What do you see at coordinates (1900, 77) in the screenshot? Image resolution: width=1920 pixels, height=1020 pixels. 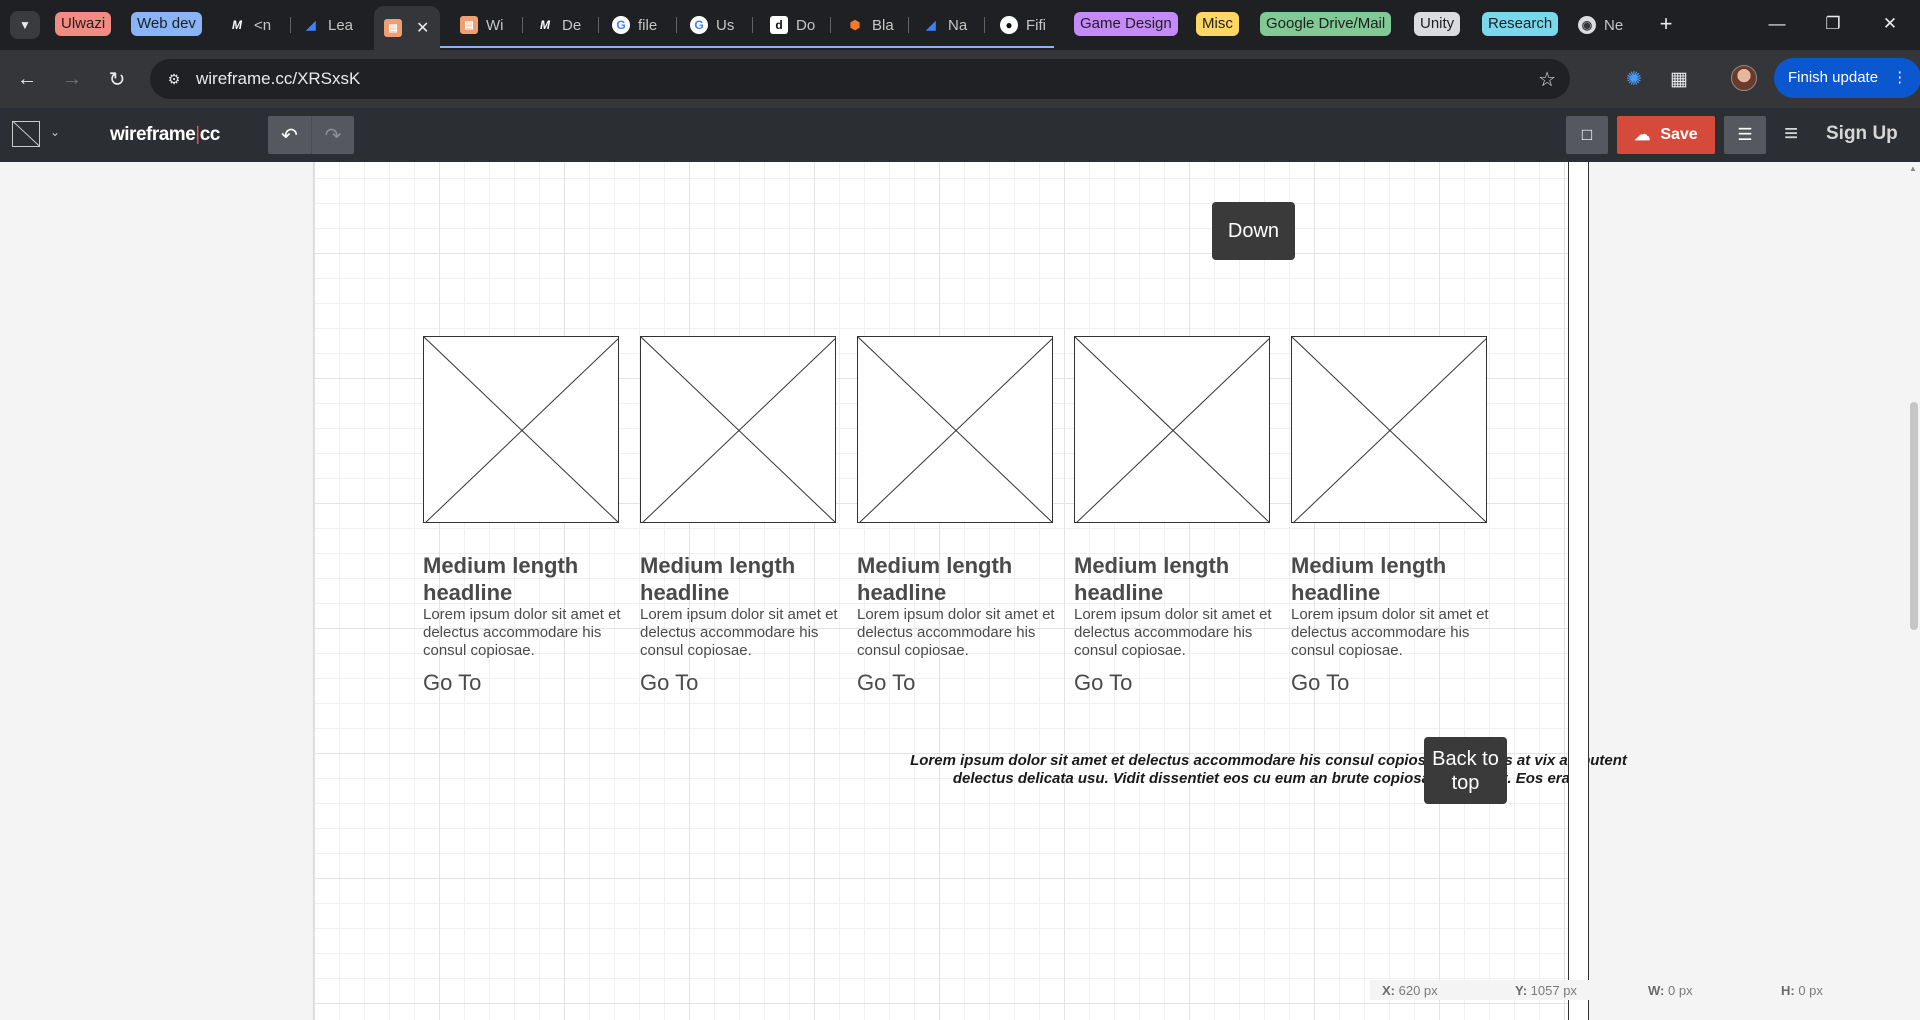 I see `more-vert-icon: ⋮` at bounding box center [1900, 77].